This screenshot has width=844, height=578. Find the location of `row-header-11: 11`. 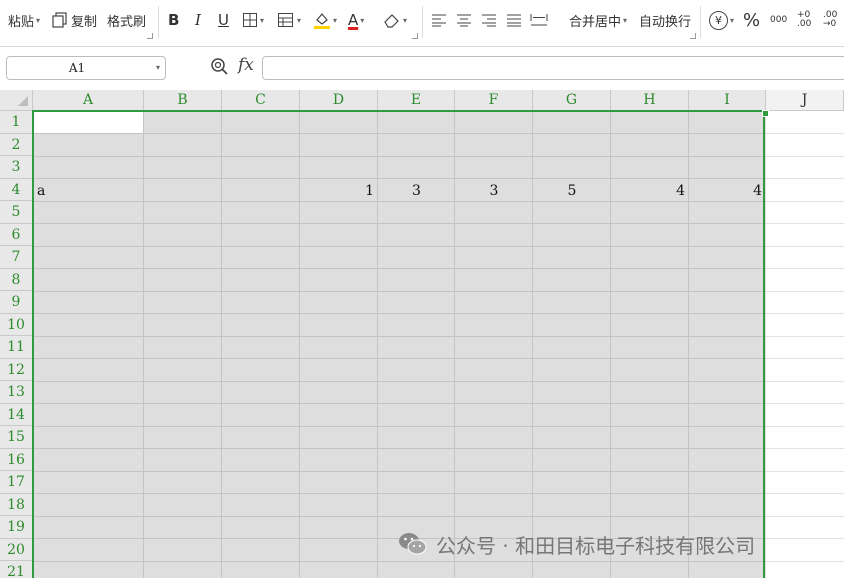

row-header-11: 11 is located at coordinates (16, 347).